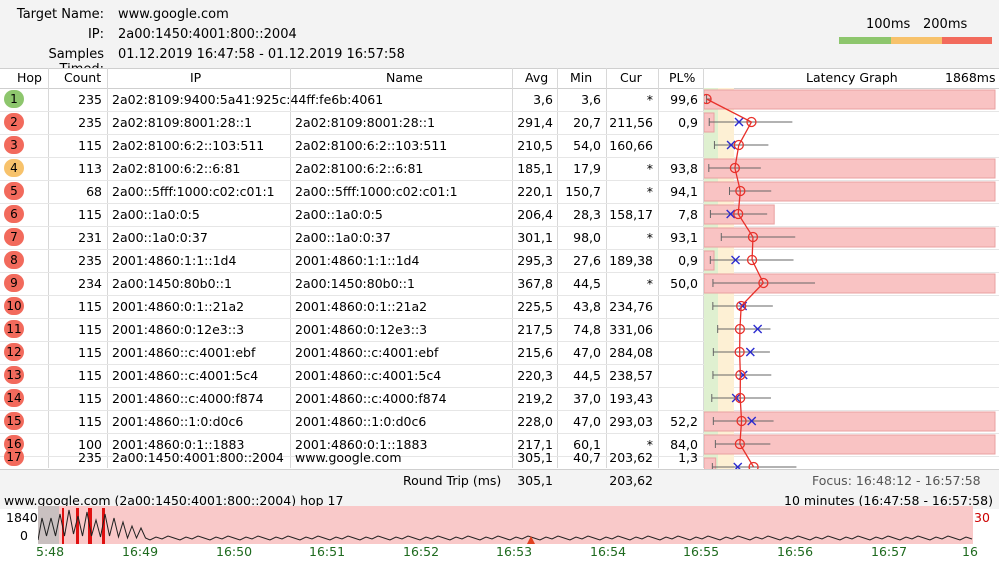  Describe the element at coordinates (421, 551) in the screenshot. I see `timeline-tick-label: 16:52` at that location.